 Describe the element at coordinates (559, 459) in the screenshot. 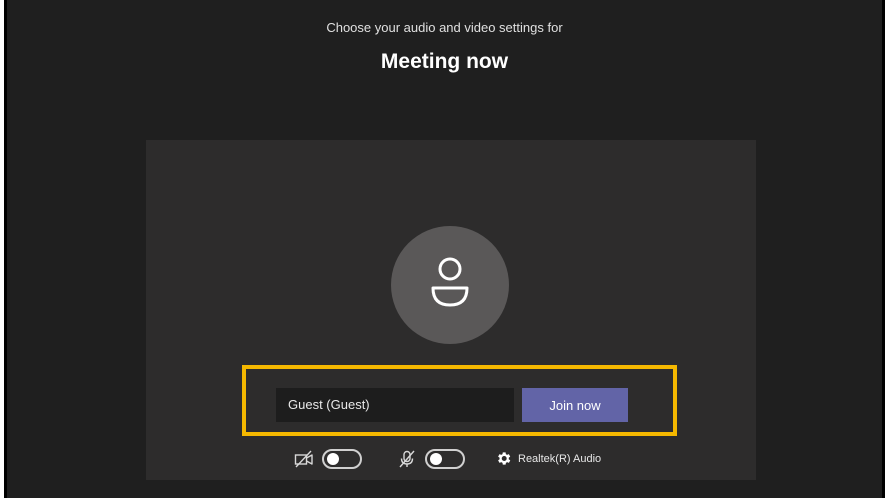

I see `audio-device-label: Realtek(R) Audio` at that location.